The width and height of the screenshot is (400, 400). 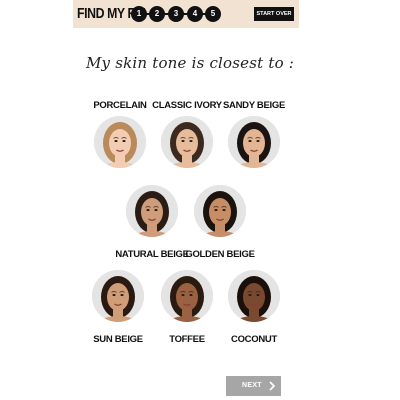 I want to click on skin-tone-option-golden-beige: GOLDEN BEIGE, so click(x=220, y=225).